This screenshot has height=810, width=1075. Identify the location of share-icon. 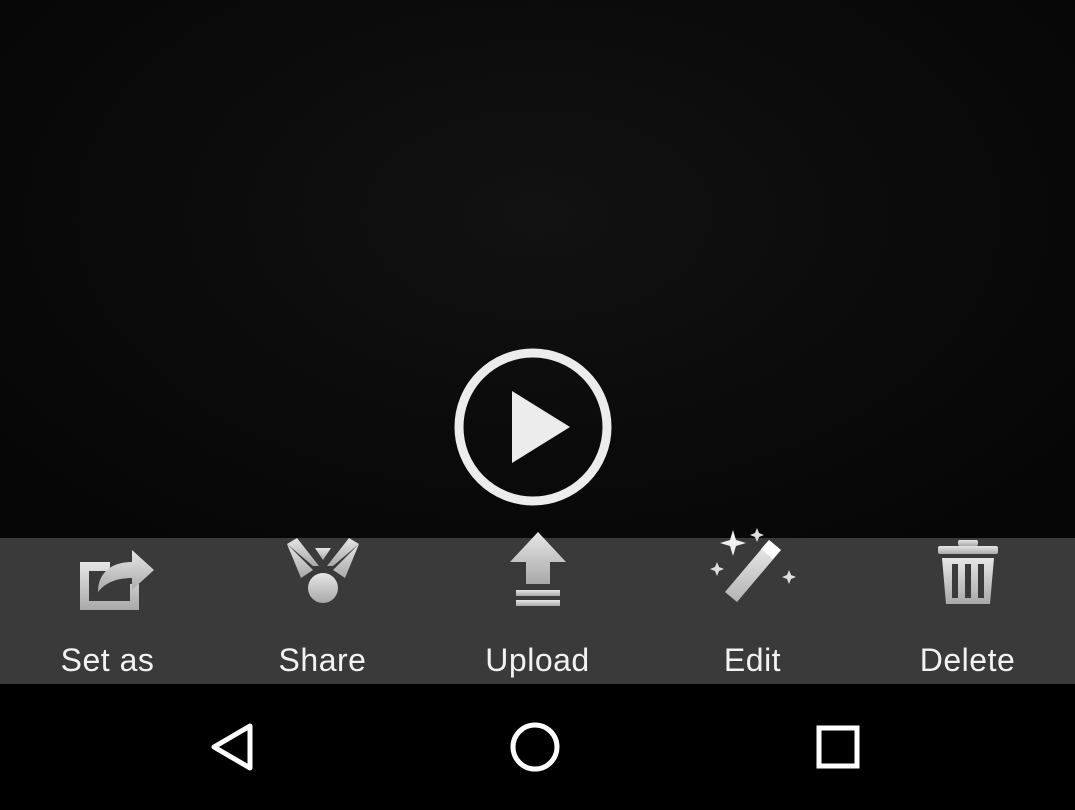
(322, 570).